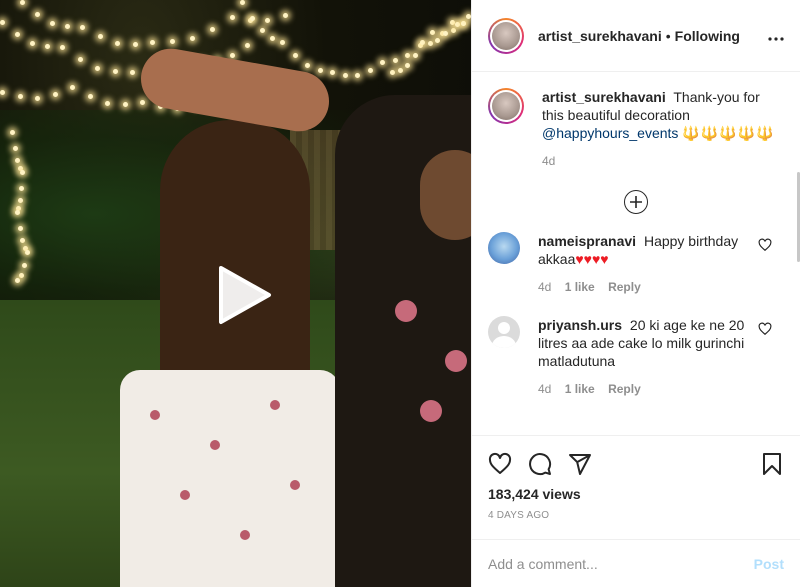 This screenshot has width=800, height=587. Describe the element at coordinates (728, 133) in the screenshot. I see `caption-emoji: 🔱🔱🔱🔱🔱` at that location.